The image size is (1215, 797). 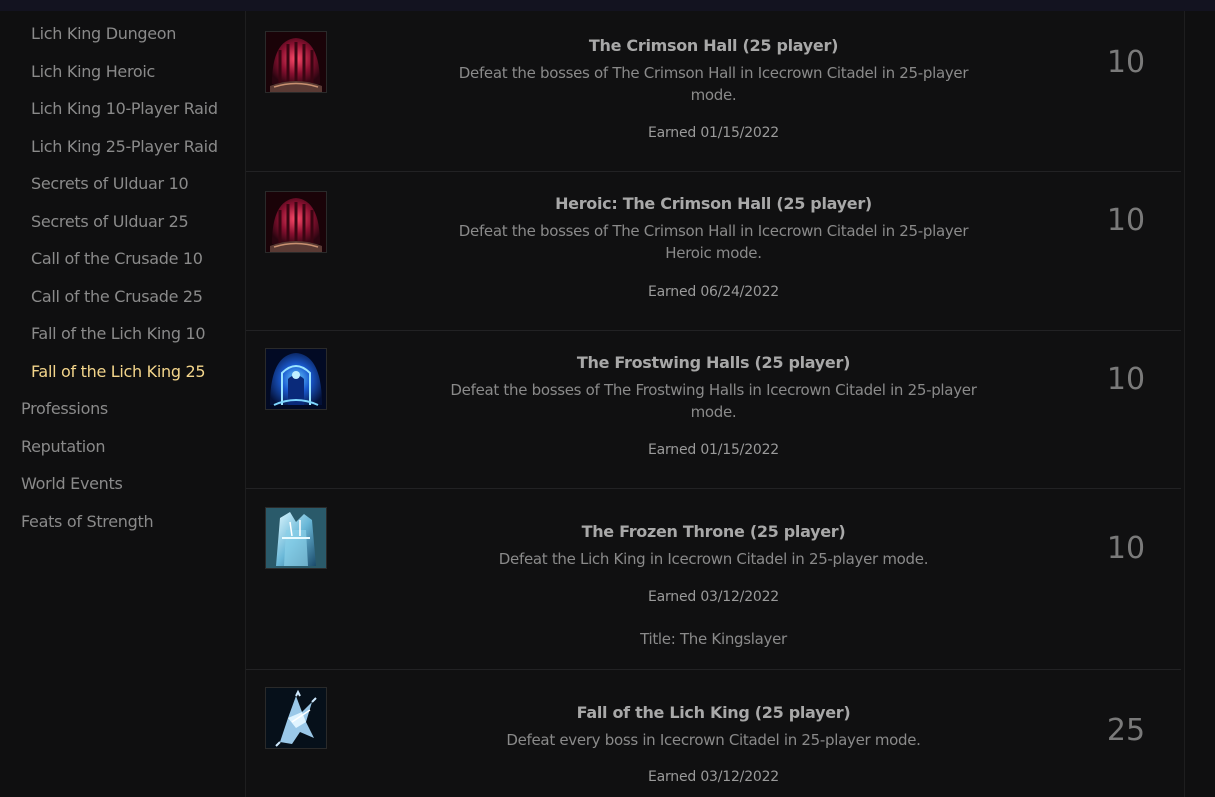 What do you see at coordinates (118, 334) in the screenshot?
I see `sidebar-item-fall-of-the-lich-king-10: Fall of the Lich King 10` at bounding box center [118, 334].